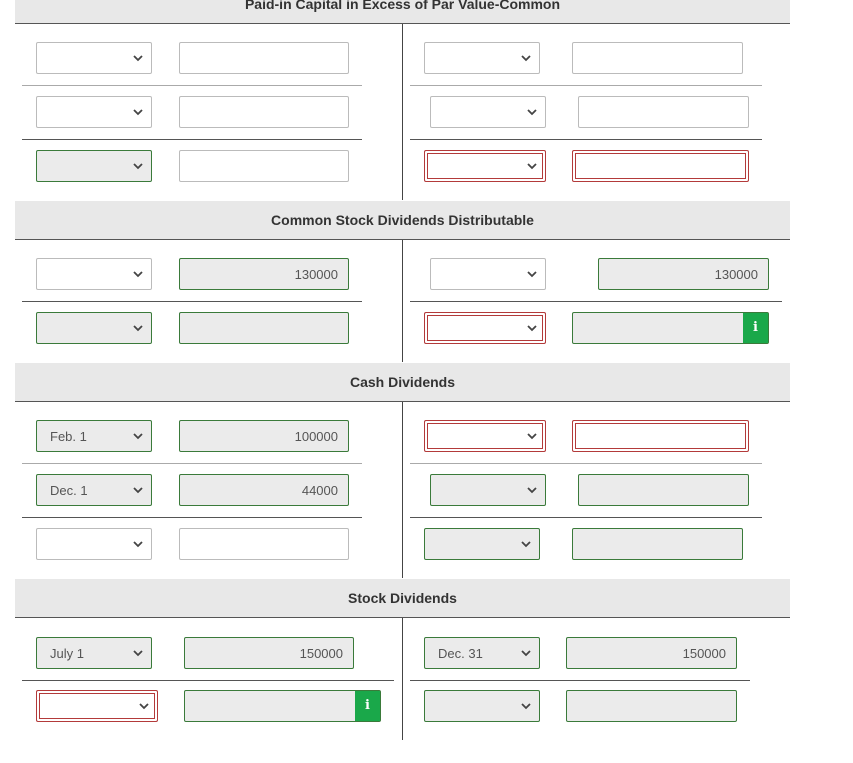 The height and width of the screenshot is (763, 853). What do you see at coordinates (402, 220) in the screenshot?
I see `section-title-dividends-distributable: Common Stock Dividends Distributable` at bounding box center [402, 220].